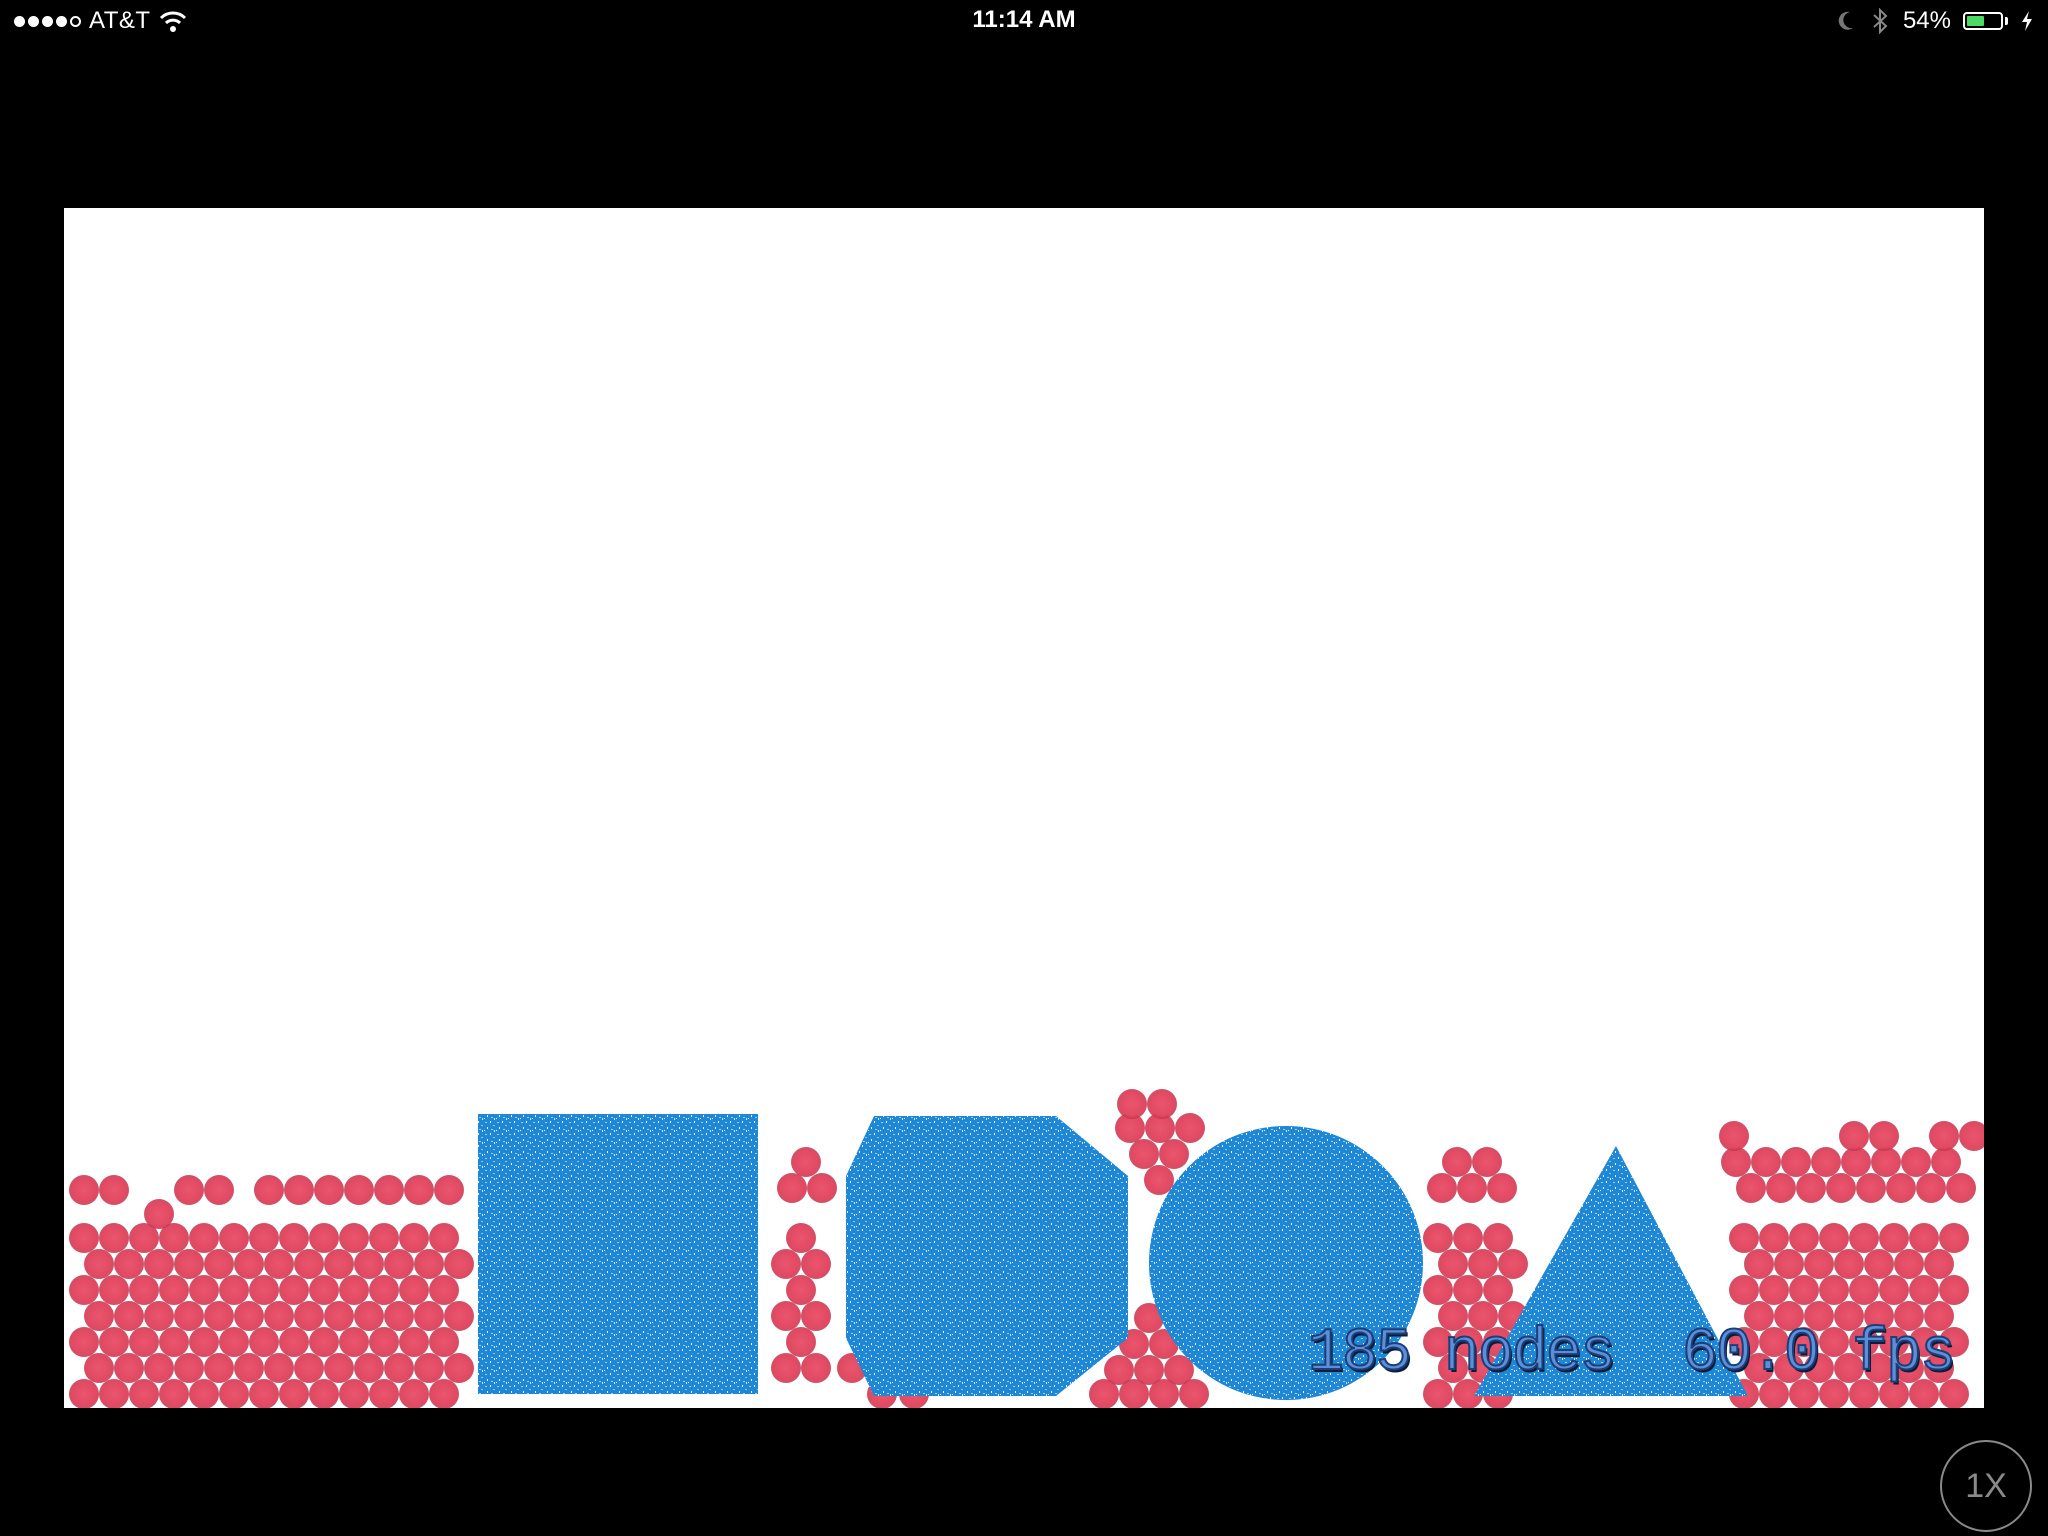  What do you see at coordinates (987, 1256) in the screenshot?
I see `octagon-body` at bounding box center [987, 1256].